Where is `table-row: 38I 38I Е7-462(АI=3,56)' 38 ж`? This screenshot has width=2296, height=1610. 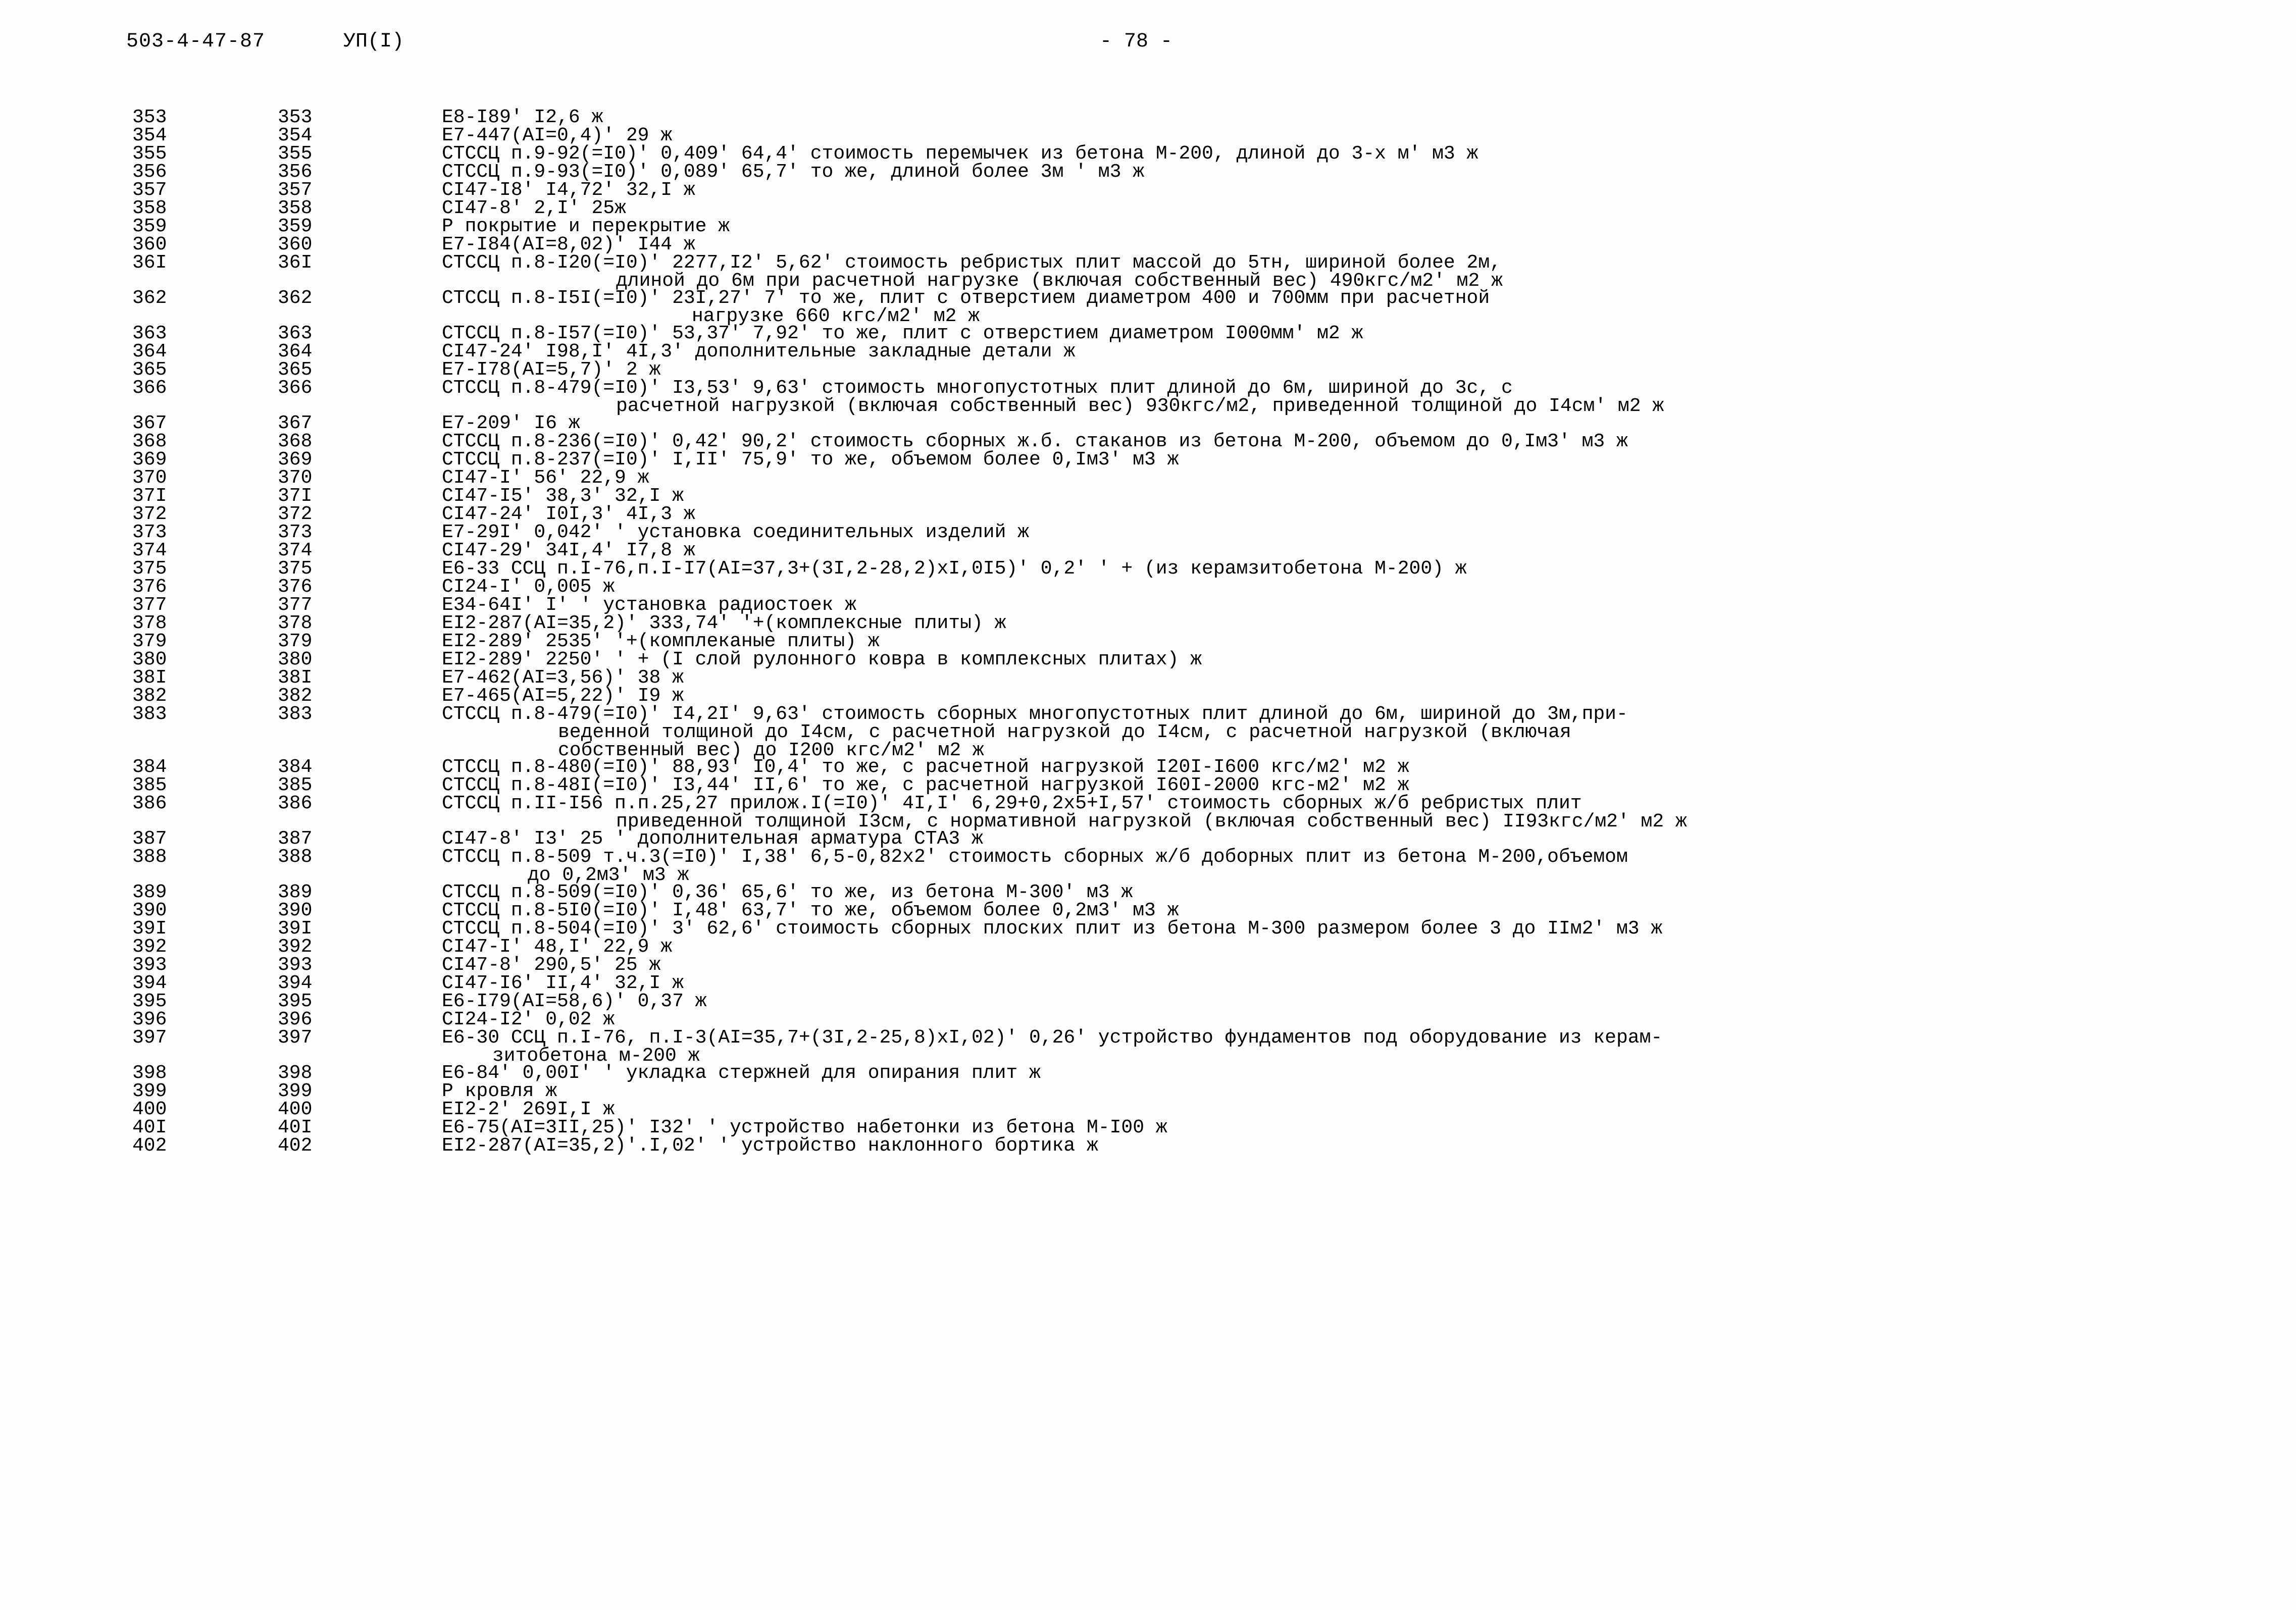
table-row: 38I 38I Е7-462(АI=3,56)' 38 ж is located at coordinates (1148, 678).